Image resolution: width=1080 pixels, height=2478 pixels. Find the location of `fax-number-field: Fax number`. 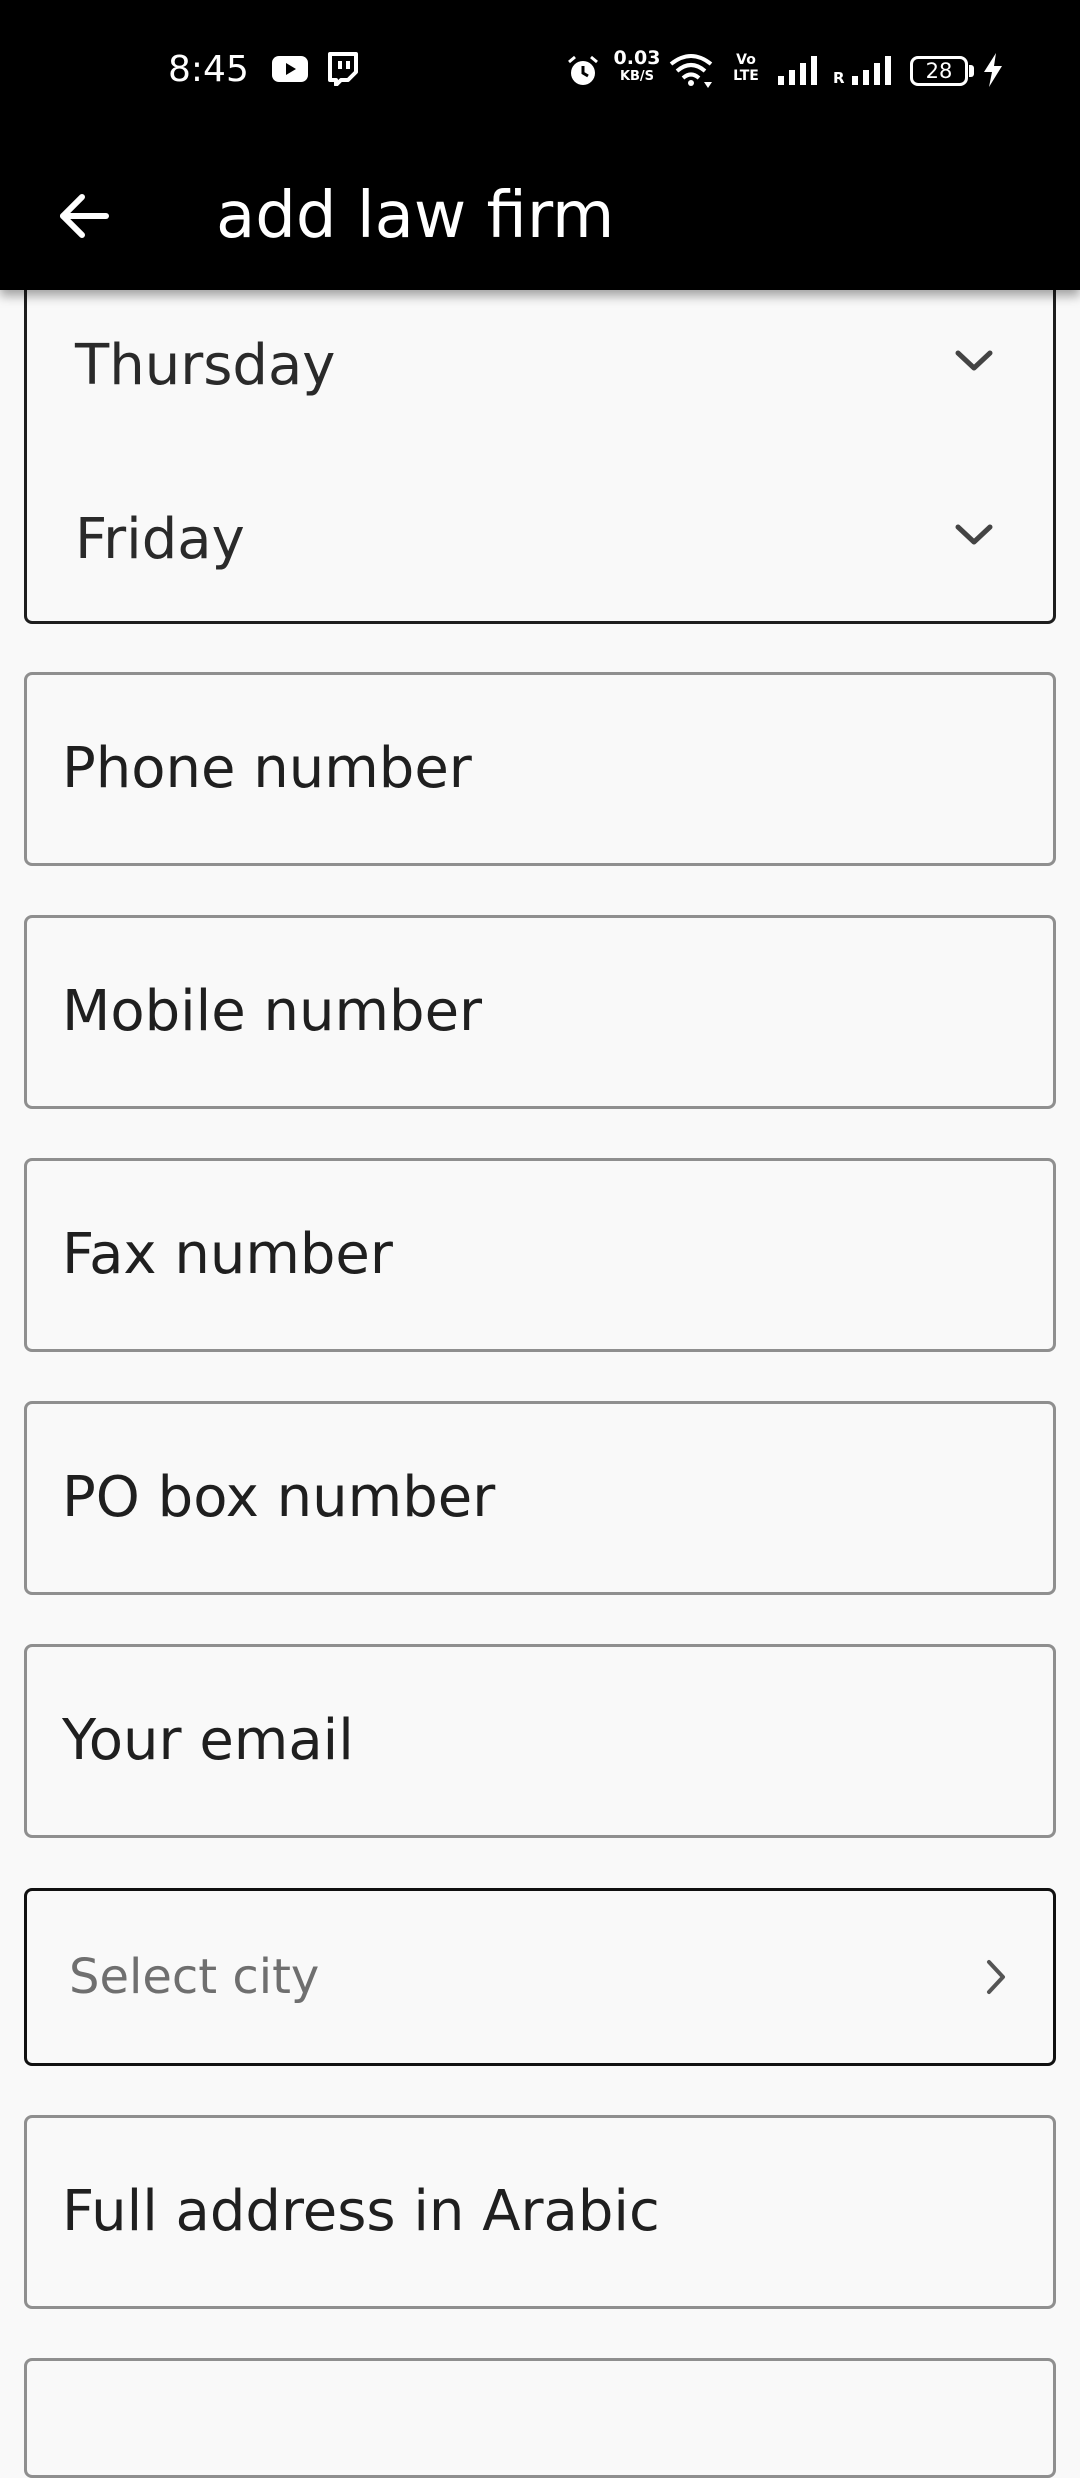

fax-number-field: Fax number is located at coordinates (540, 1255).